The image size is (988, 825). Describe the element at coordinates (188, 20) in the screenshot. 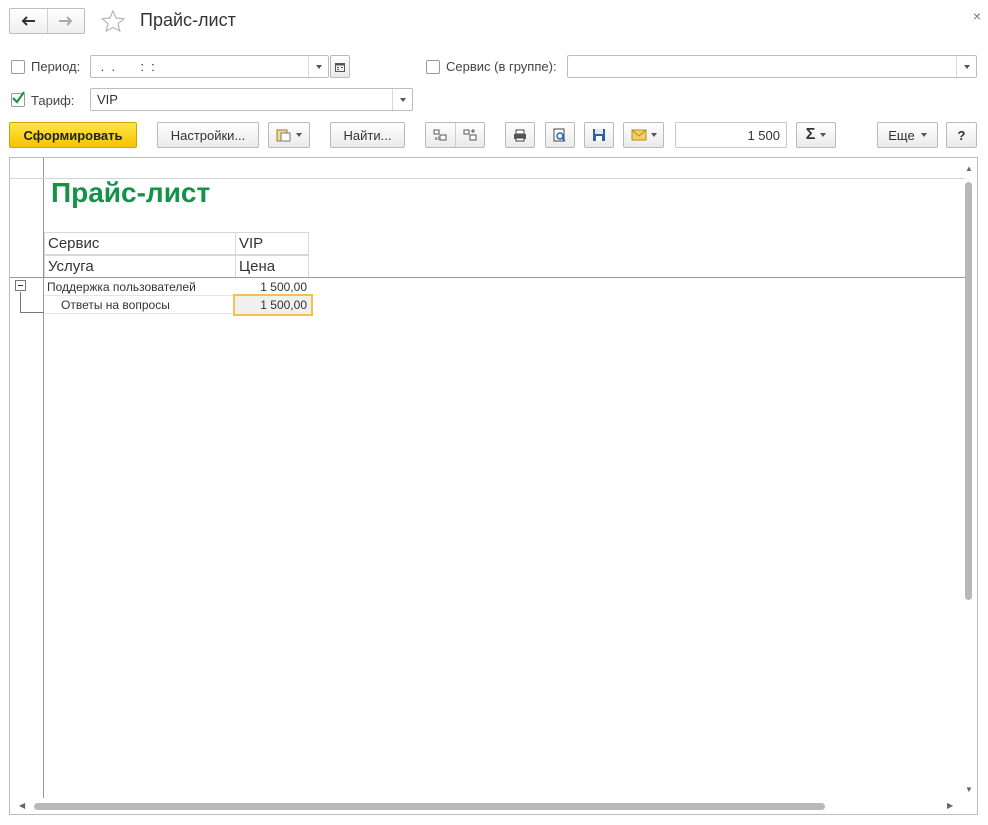

I see `window-title: Прайс-лист` at that location.